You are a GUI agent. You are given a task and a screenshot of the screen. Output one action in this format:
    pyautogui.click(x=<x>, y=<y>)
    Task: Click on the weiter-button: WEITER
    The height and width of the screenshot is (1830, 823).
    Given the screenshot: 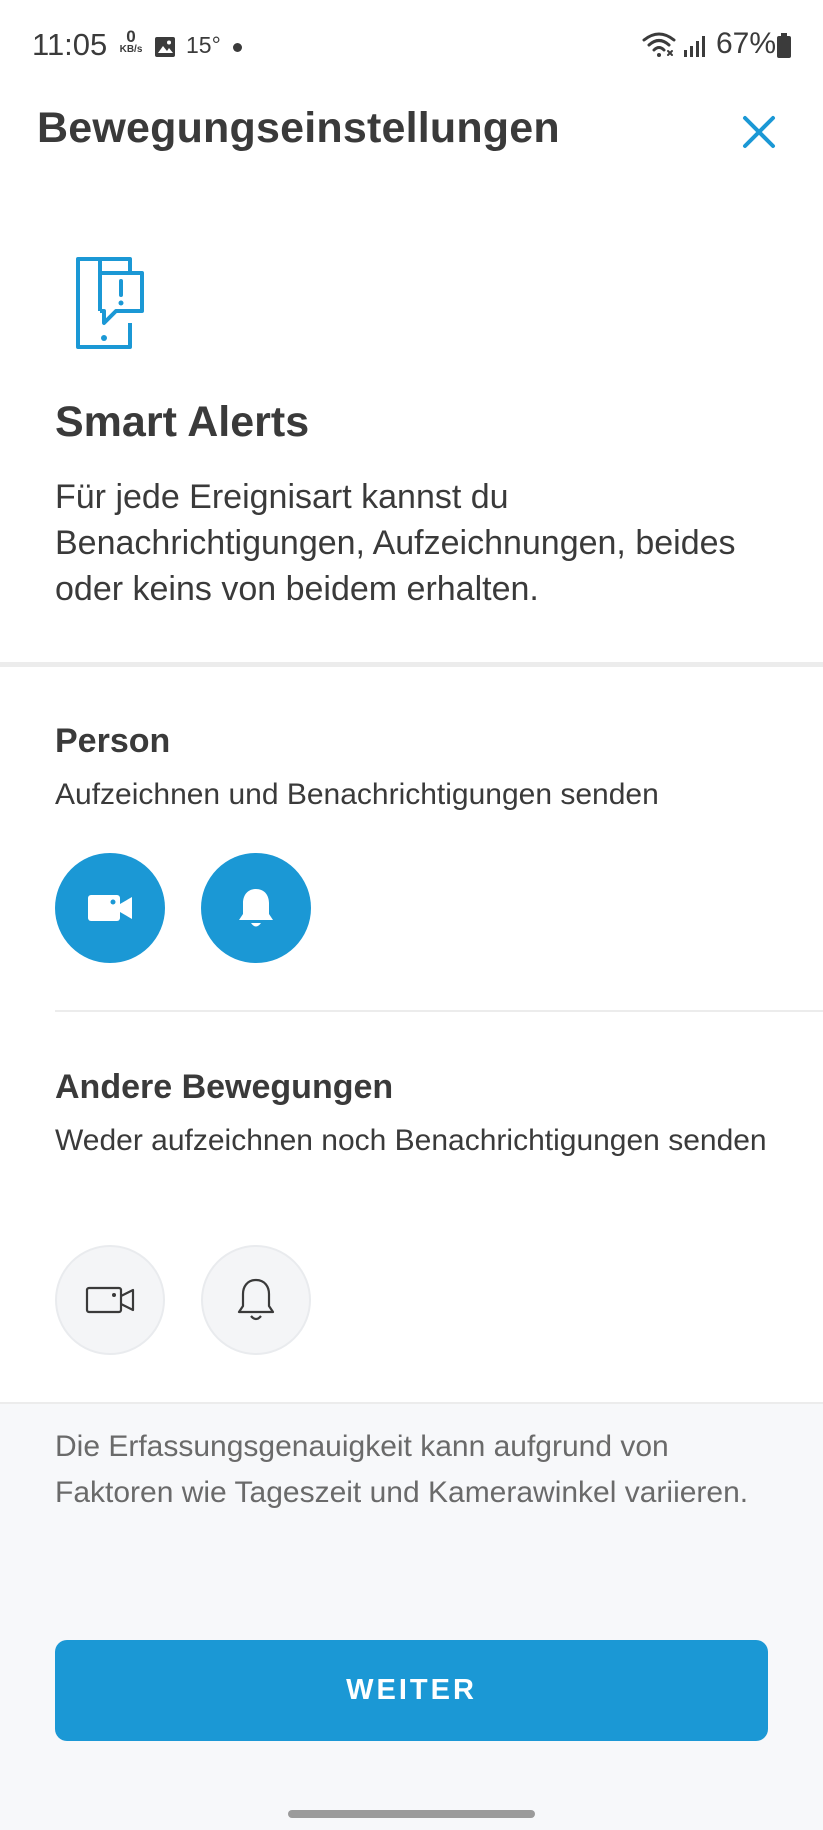 What is the action you would take?
    pyautogui.click(x=411, y=1690)
    